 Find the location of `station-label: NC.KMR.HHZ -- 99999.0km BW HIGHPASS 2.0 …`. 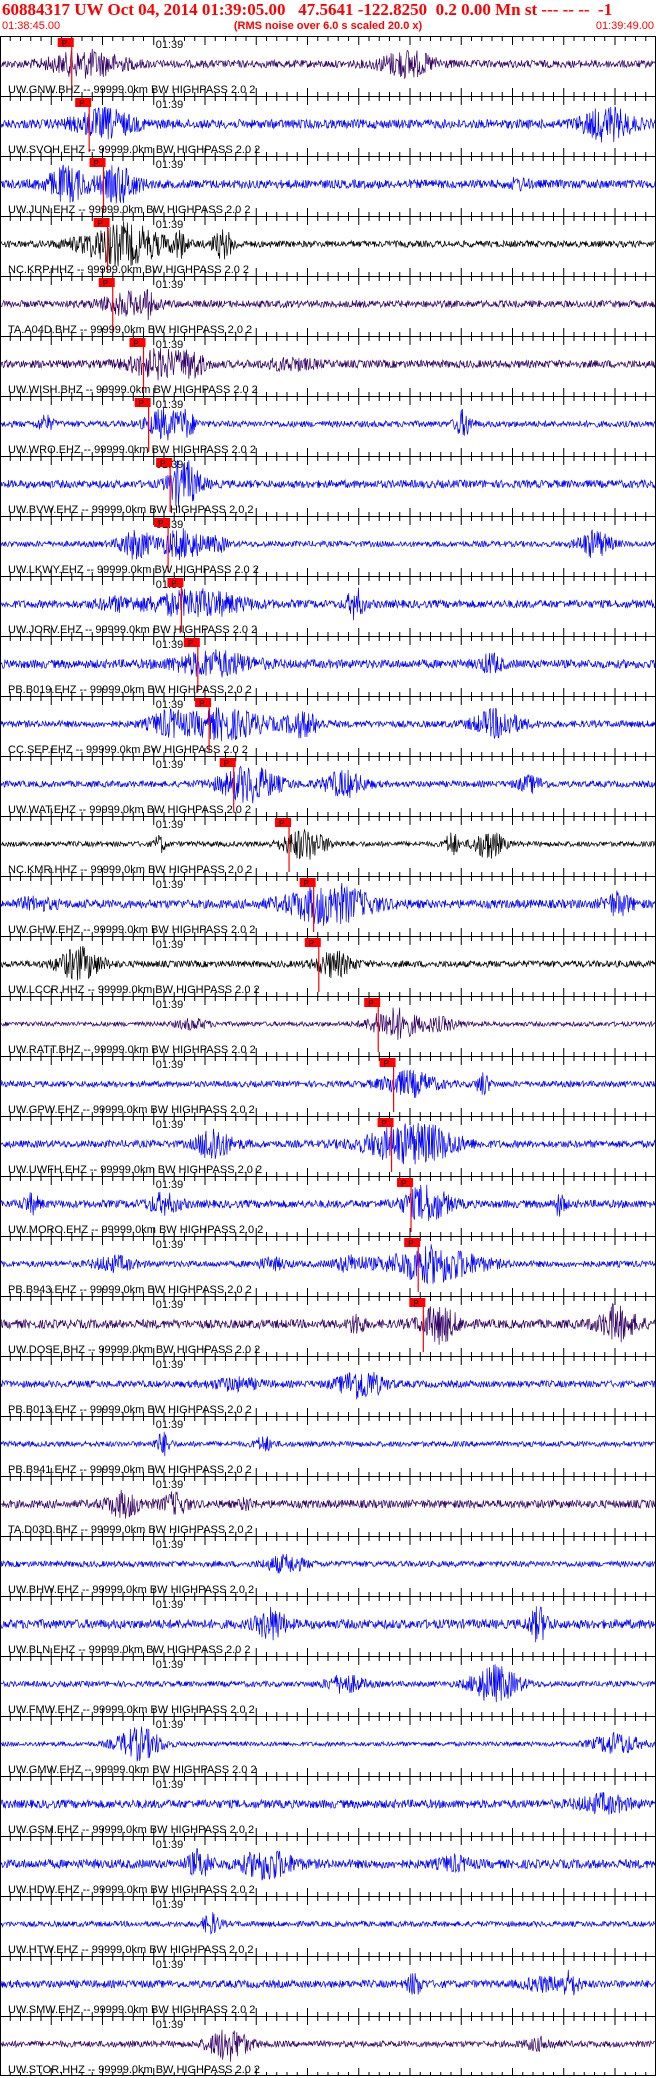

station-label: NC.KMR.HHZ -- 99999.0km BW HIGHPASS 2.0 … is located at coordinates (130, 870).